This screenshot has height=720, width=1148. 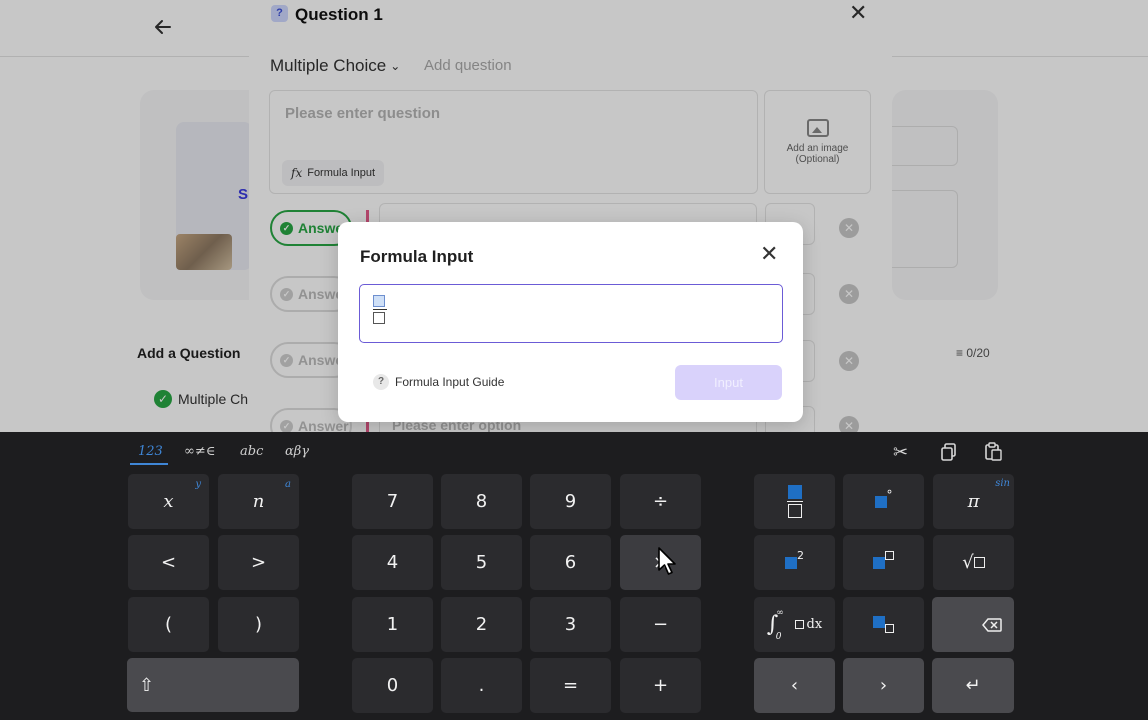 I want to click on power-exponent-icon, so click(x=889, y=555).